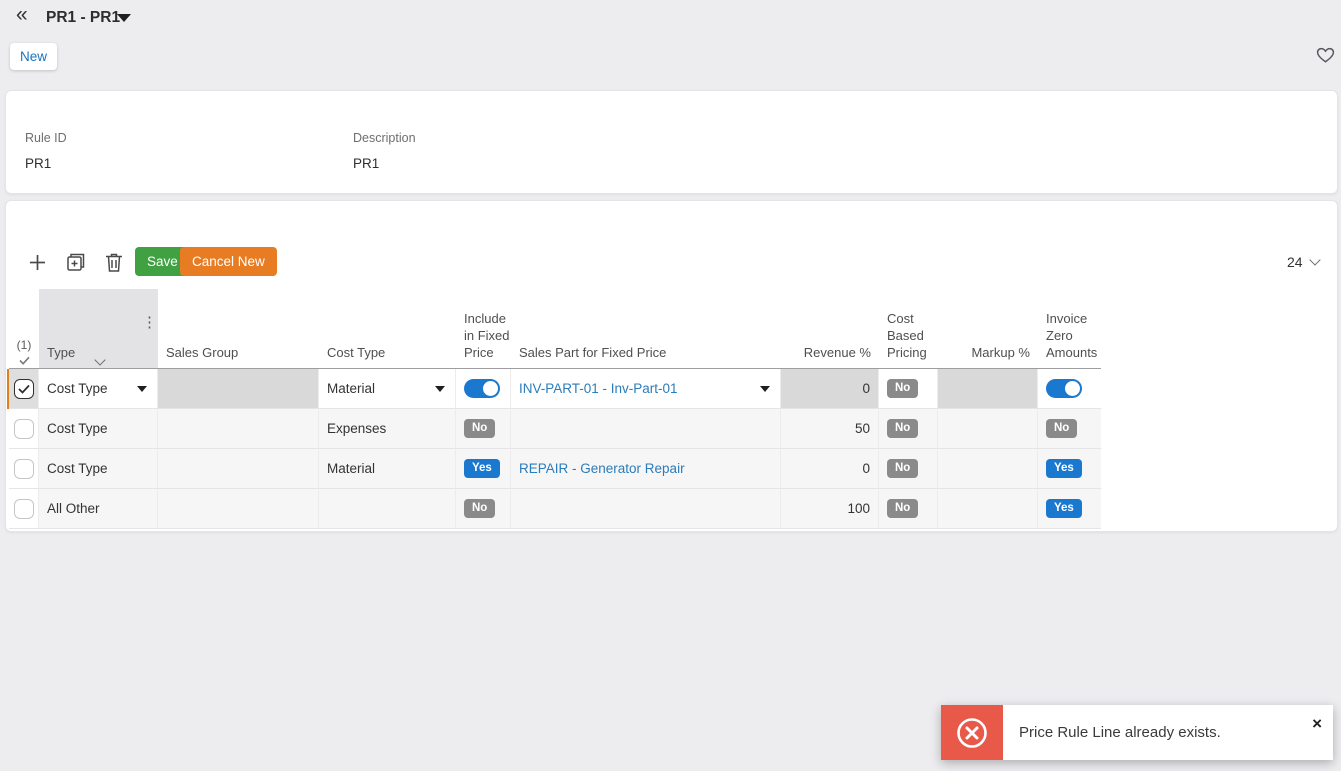  What do you see at coordinates (387, 328) in the screenshot?
I see `column-header-cost-type: Cost Type` at bounding box center [387, 328].